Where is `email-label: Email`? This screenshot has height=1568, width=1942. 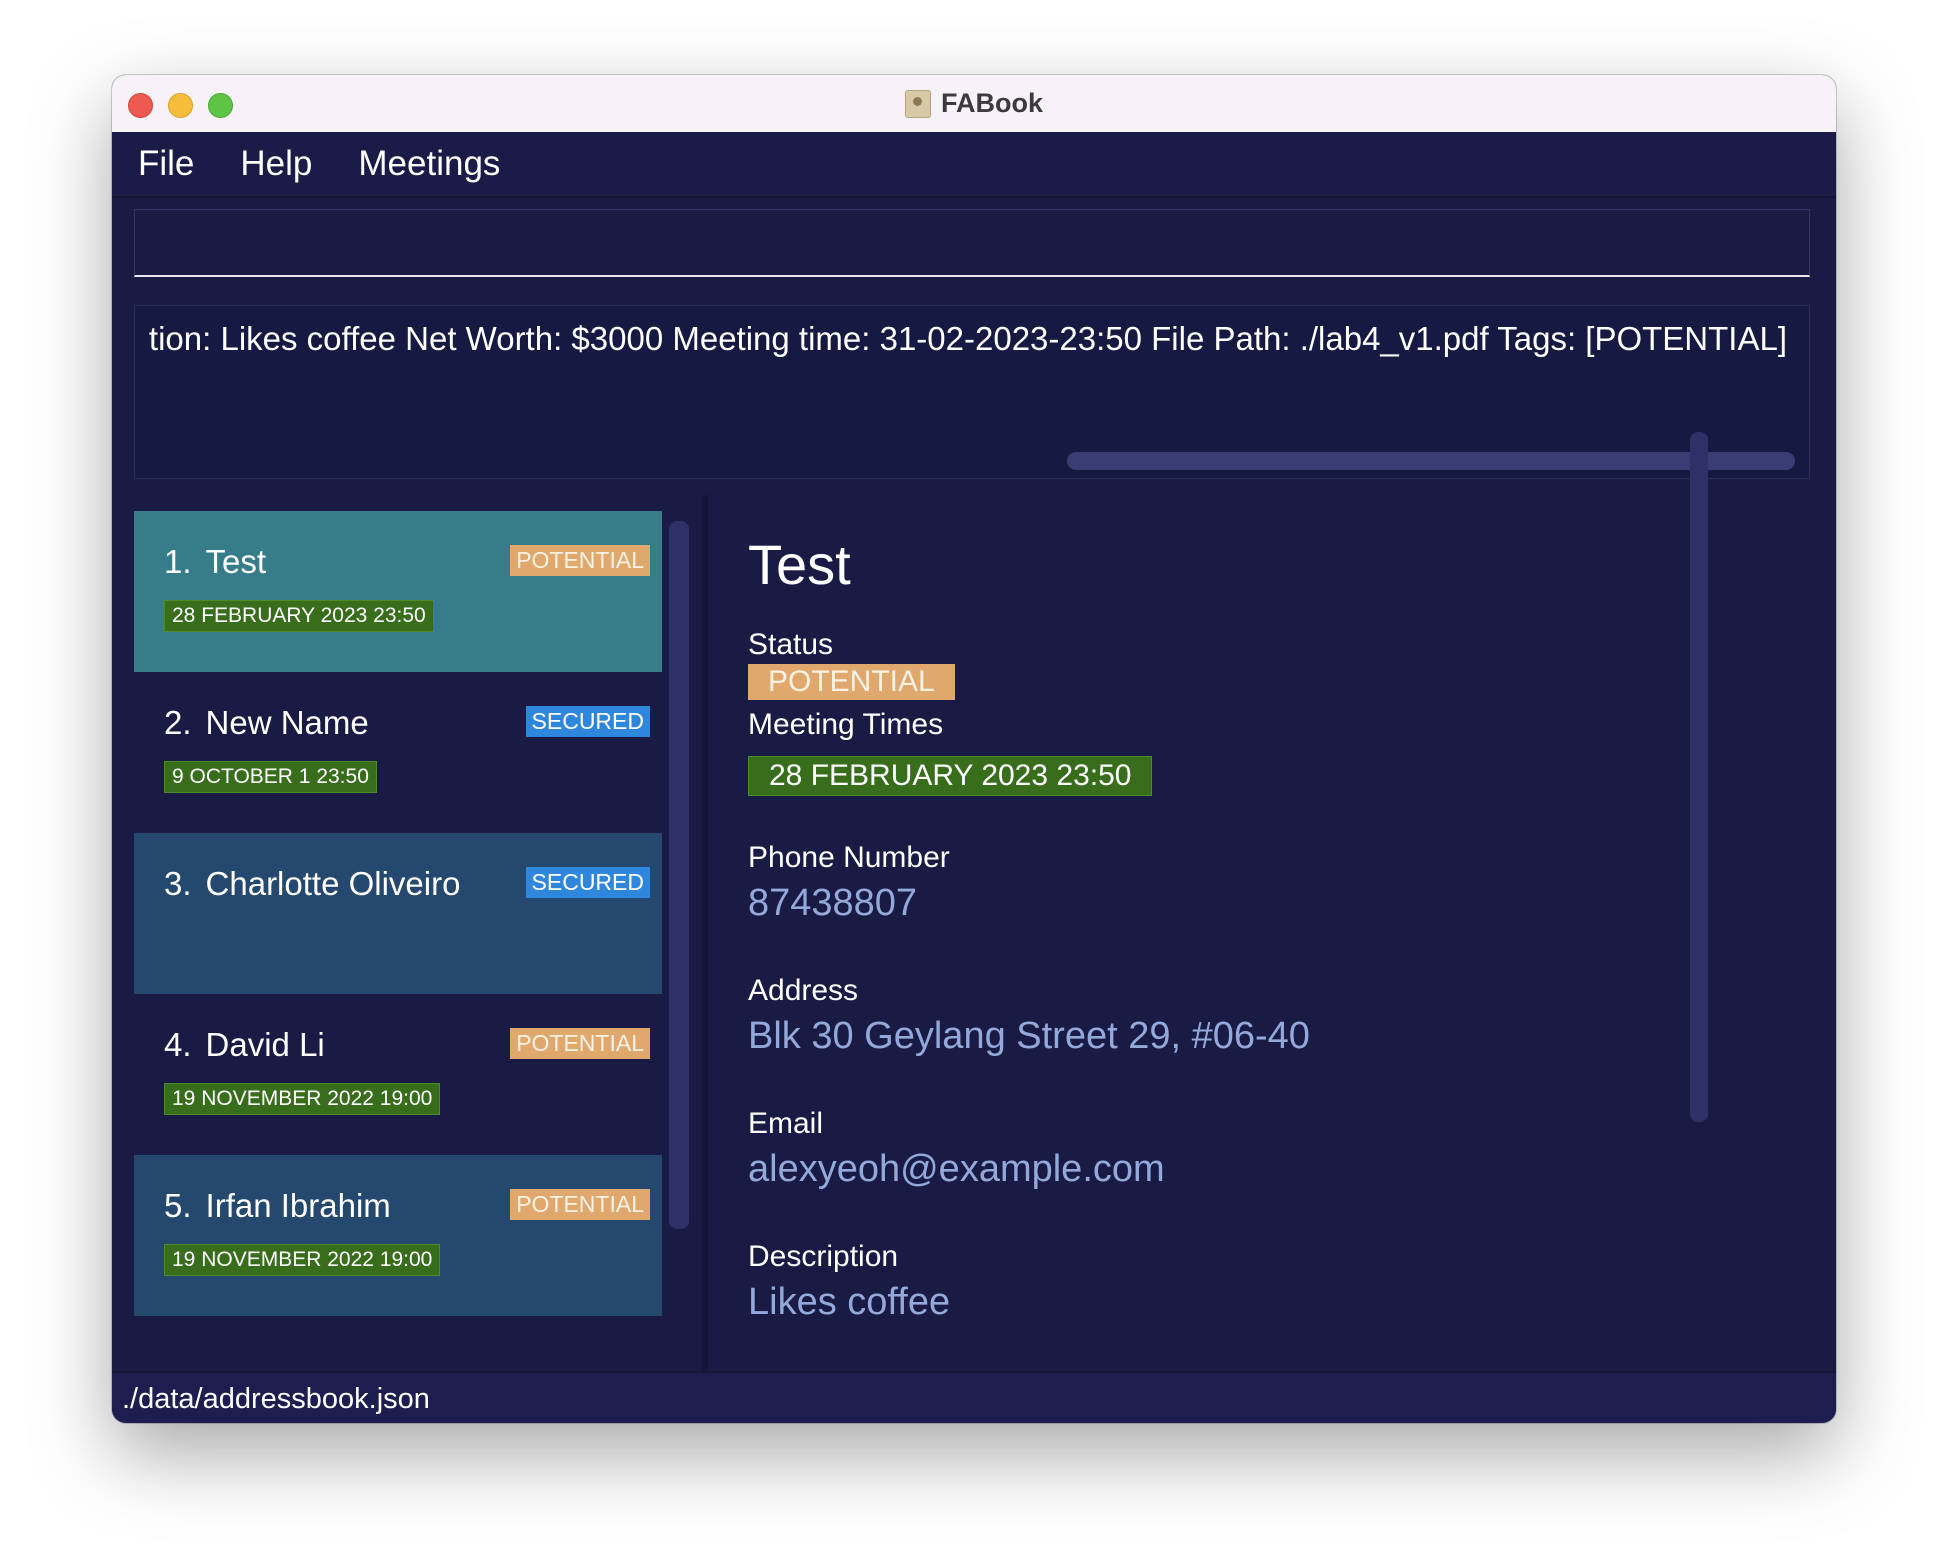
email-label: Email is located at coordinates (786, 1123).